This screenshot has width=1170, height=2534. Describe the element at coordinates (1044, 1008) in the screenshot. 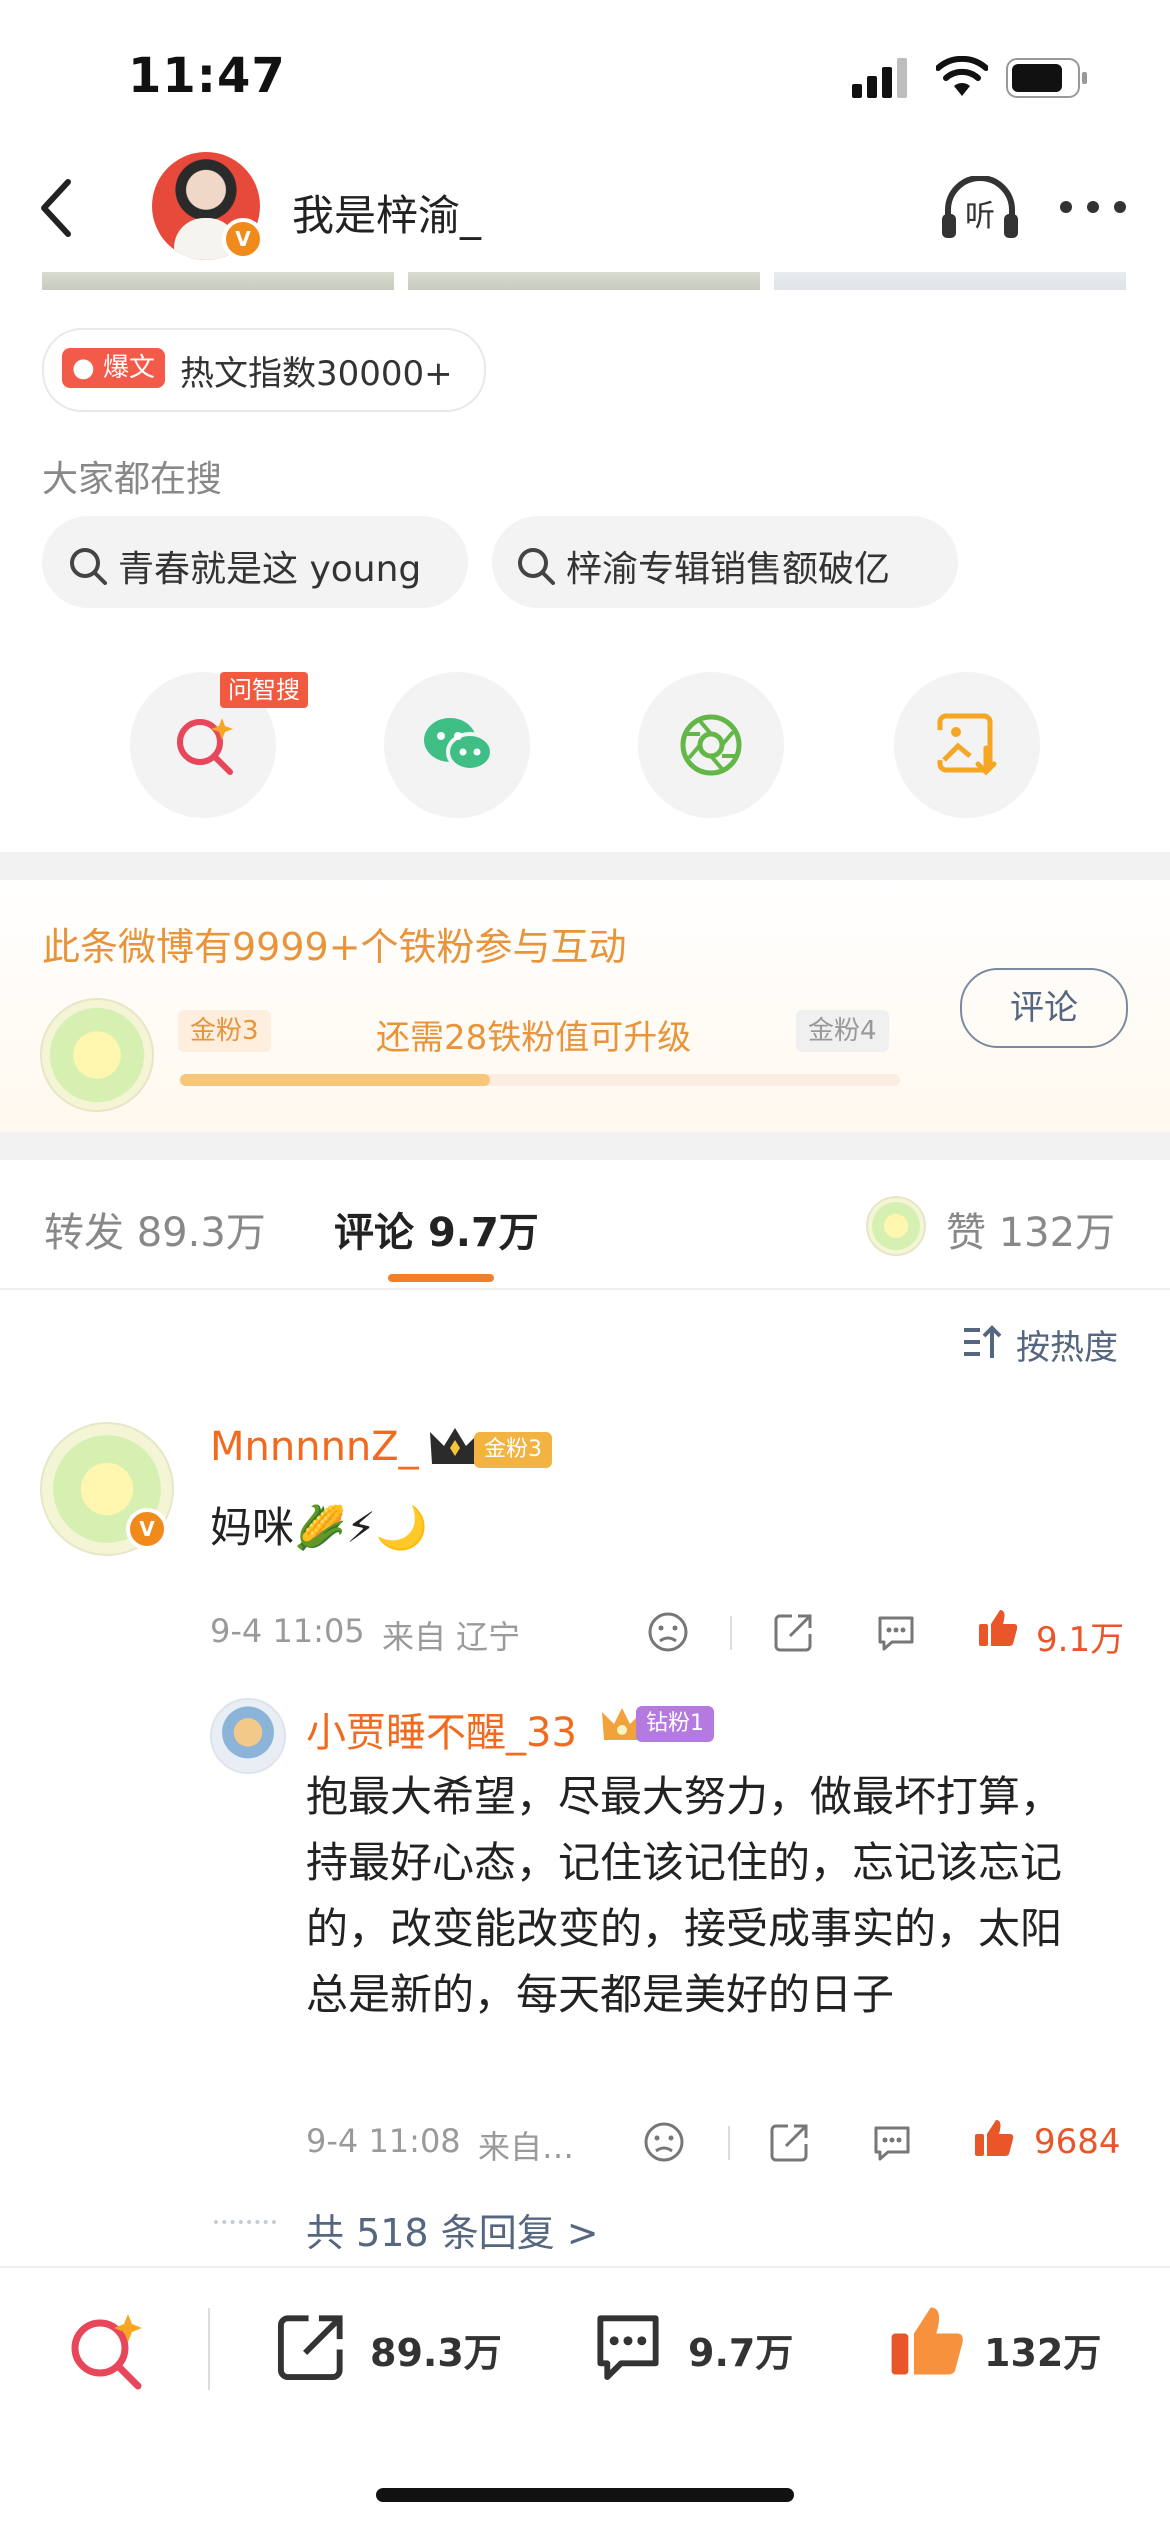

I see `iron-fans-comment-button: 评论` at that location.